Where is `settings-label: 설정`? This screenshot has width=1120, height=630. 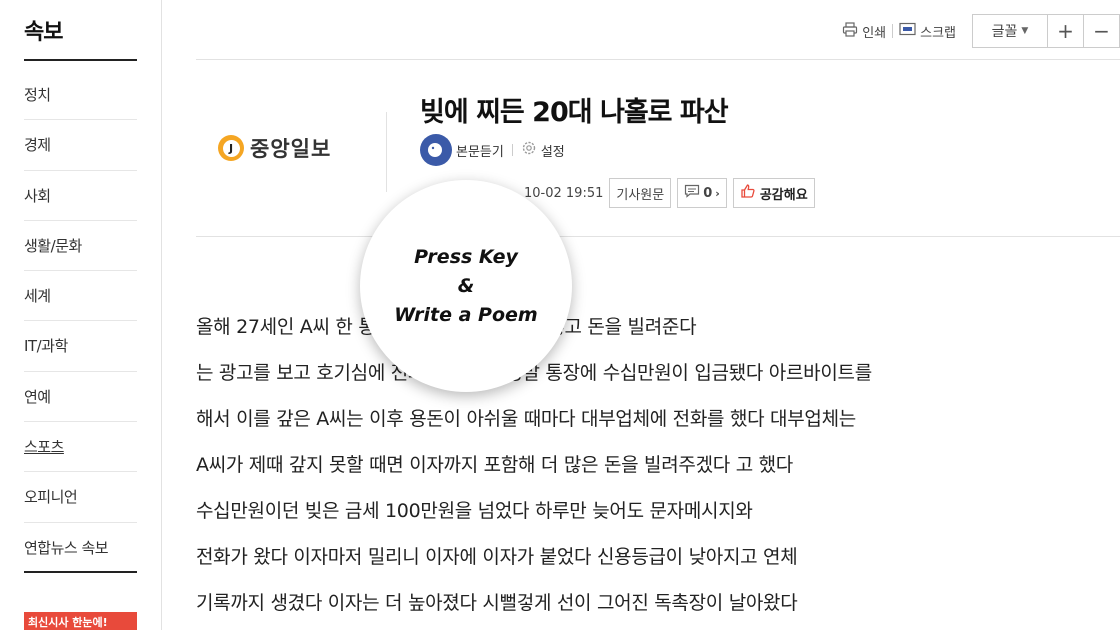 settings-label: 설정 is located at coordinates (553, 150).